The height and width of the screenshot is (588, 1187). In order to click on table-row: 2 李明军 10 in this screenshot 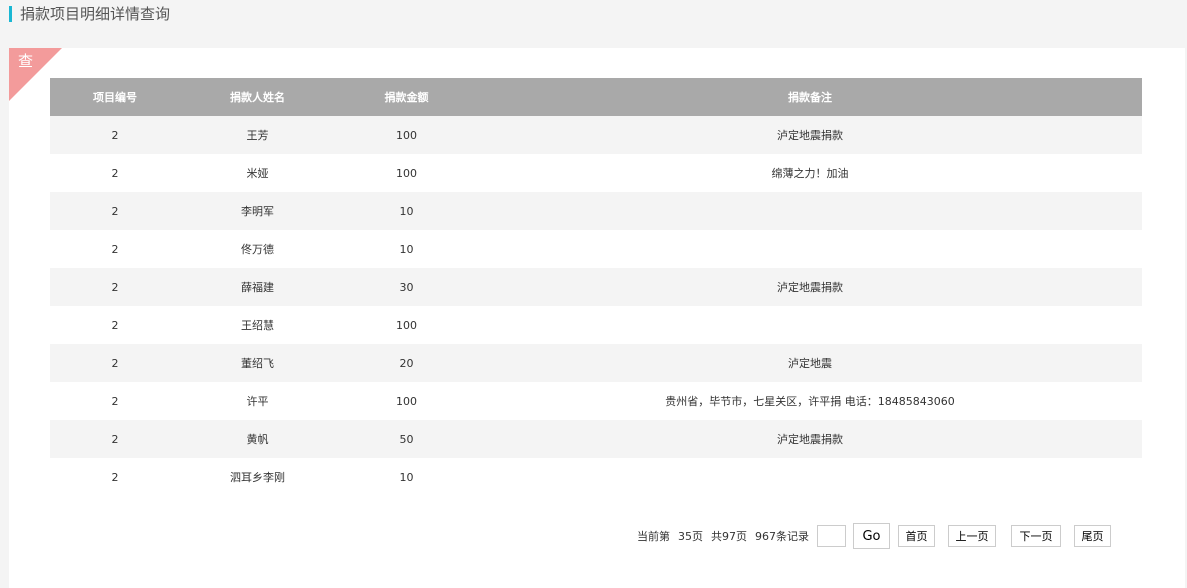, I will do `click(596, 211)`.